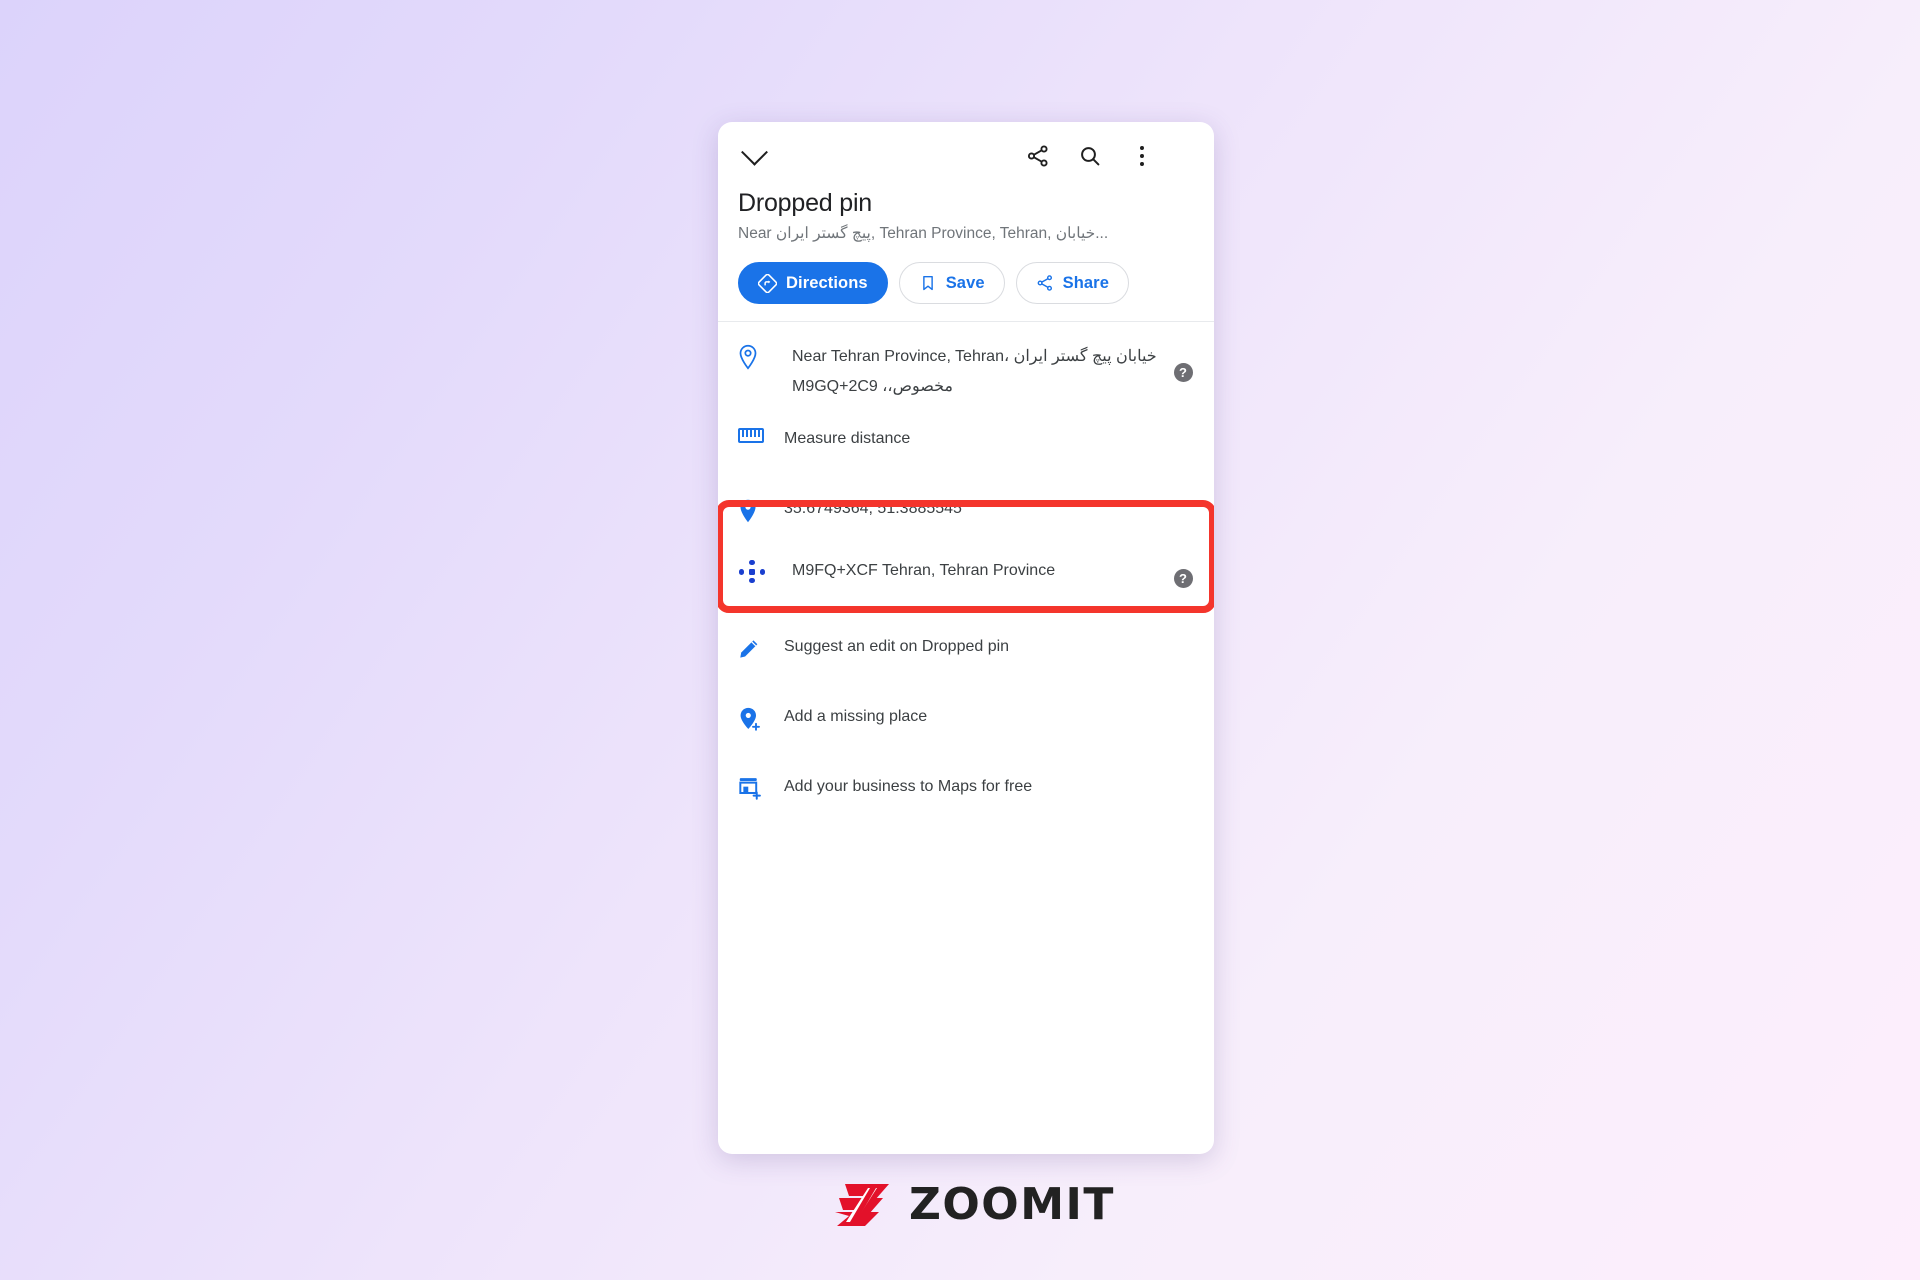 Image resolution: width=1920 pixels, height=1280 pixels. What do you see at coordinates (862, 1205) in the screenshot?
I see `zoomit-logo-icon` at bounding box center [862, 1205].